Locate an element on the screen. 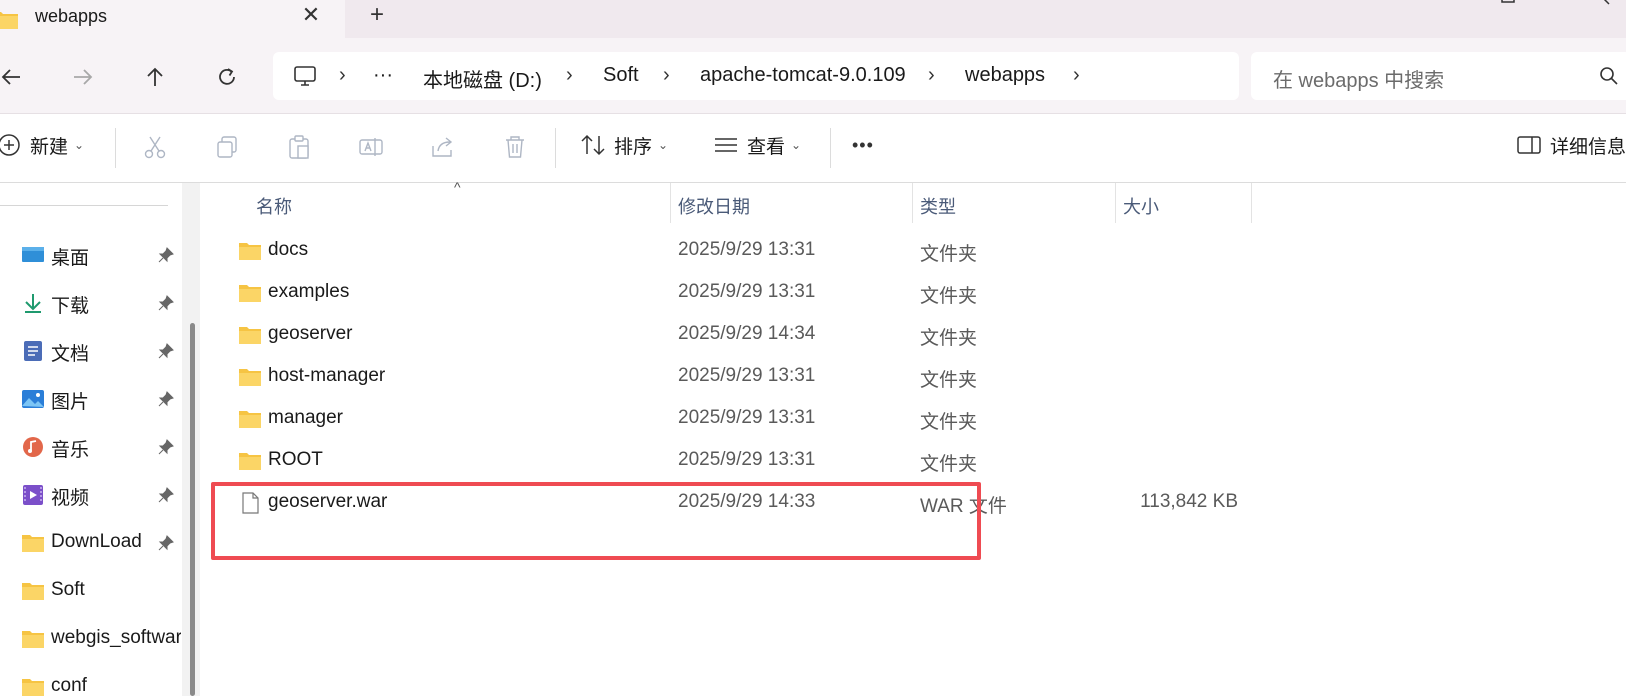 The image size is (1626, 696). forward-button is located at coordinates (83, 77).